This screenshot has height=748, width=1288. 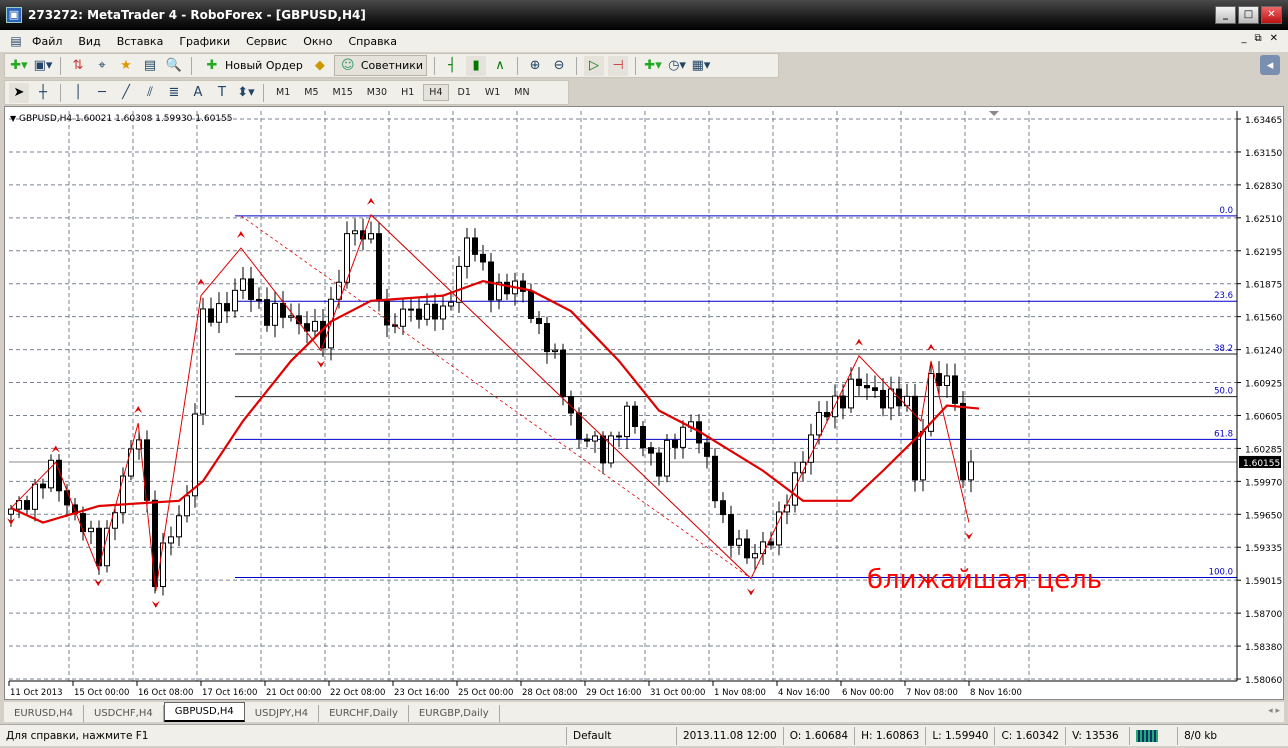 What do you see at coordinates (212, 65) in the screenshot?
I see `new-order-icon: ✚` at bounding box center [212, 65].